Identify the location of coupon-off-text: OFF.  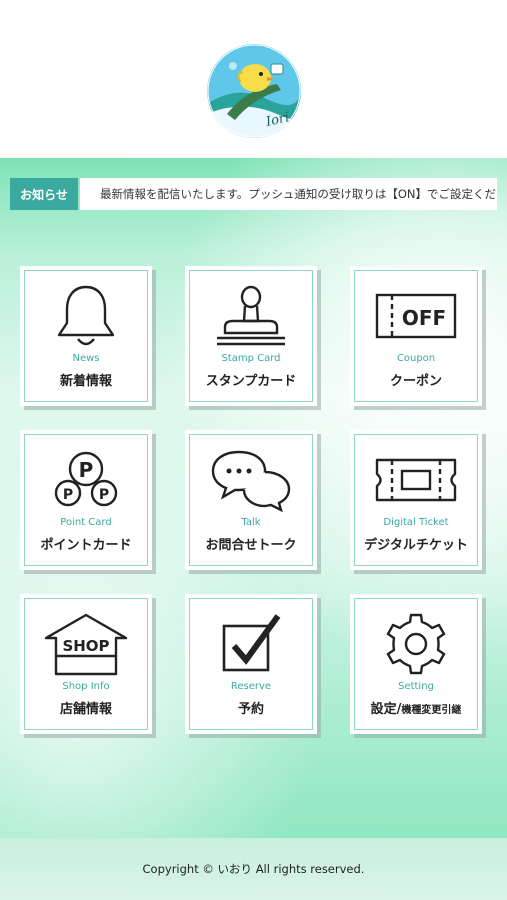
(424, 318).